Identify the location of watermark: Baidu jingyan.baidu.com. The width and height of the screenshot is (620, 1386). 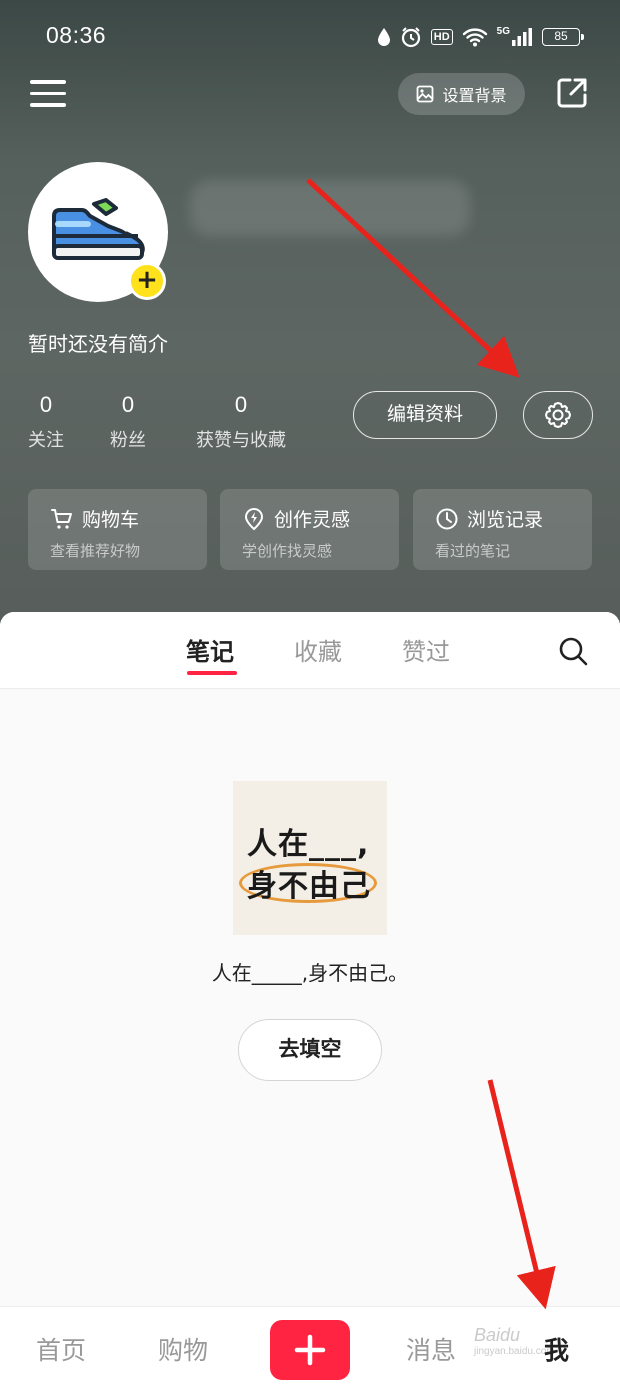
(514, 1341).